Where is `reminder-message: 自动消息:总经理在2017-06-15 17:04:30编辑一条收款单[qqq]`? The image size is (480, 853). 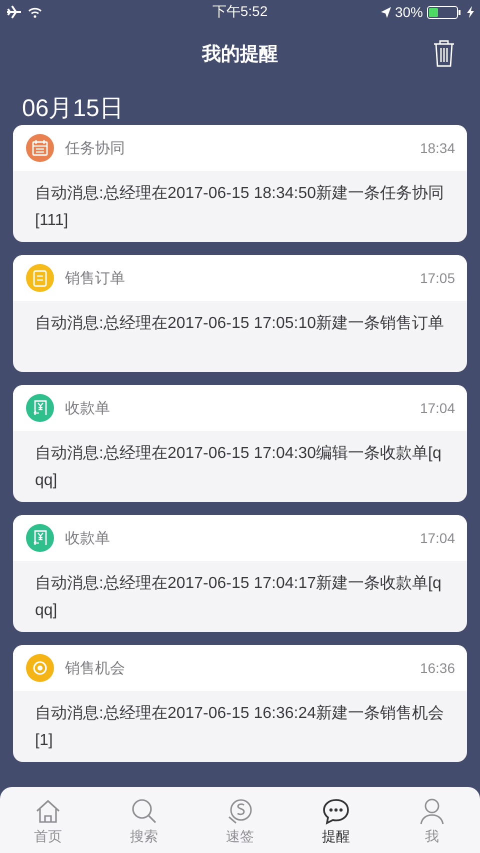 reminder-message: 自动消息:总经理在2017-06-15 17:04:30编辑一条收款单[qqq] is located at coordinates (238, 467).